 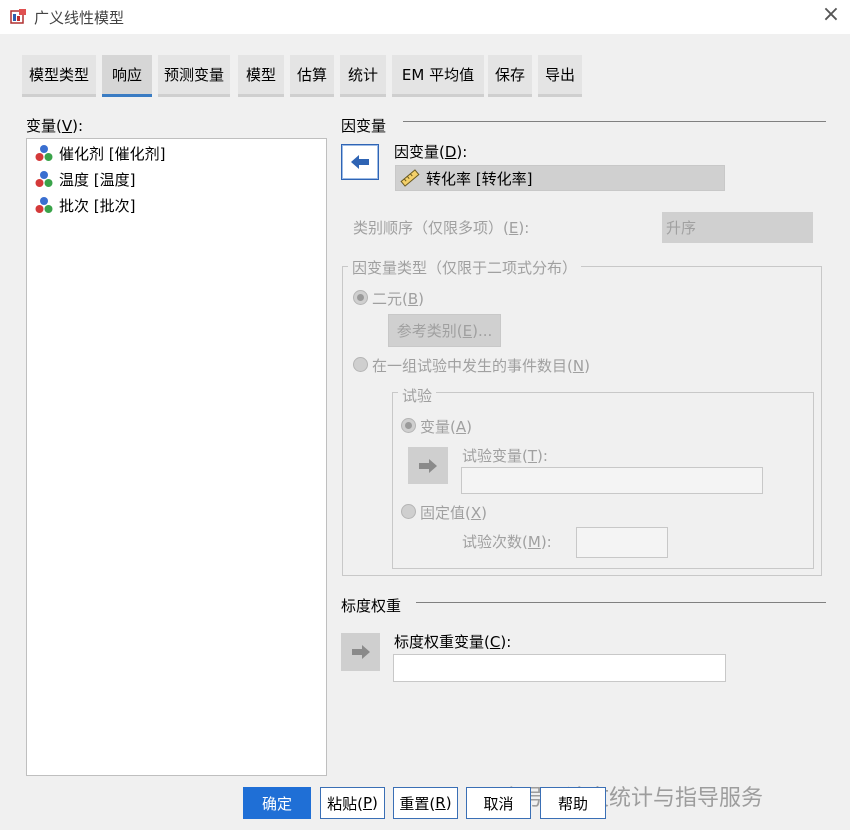 I want to click on list-item: 温度 [温度], so click(x=85, y=179).